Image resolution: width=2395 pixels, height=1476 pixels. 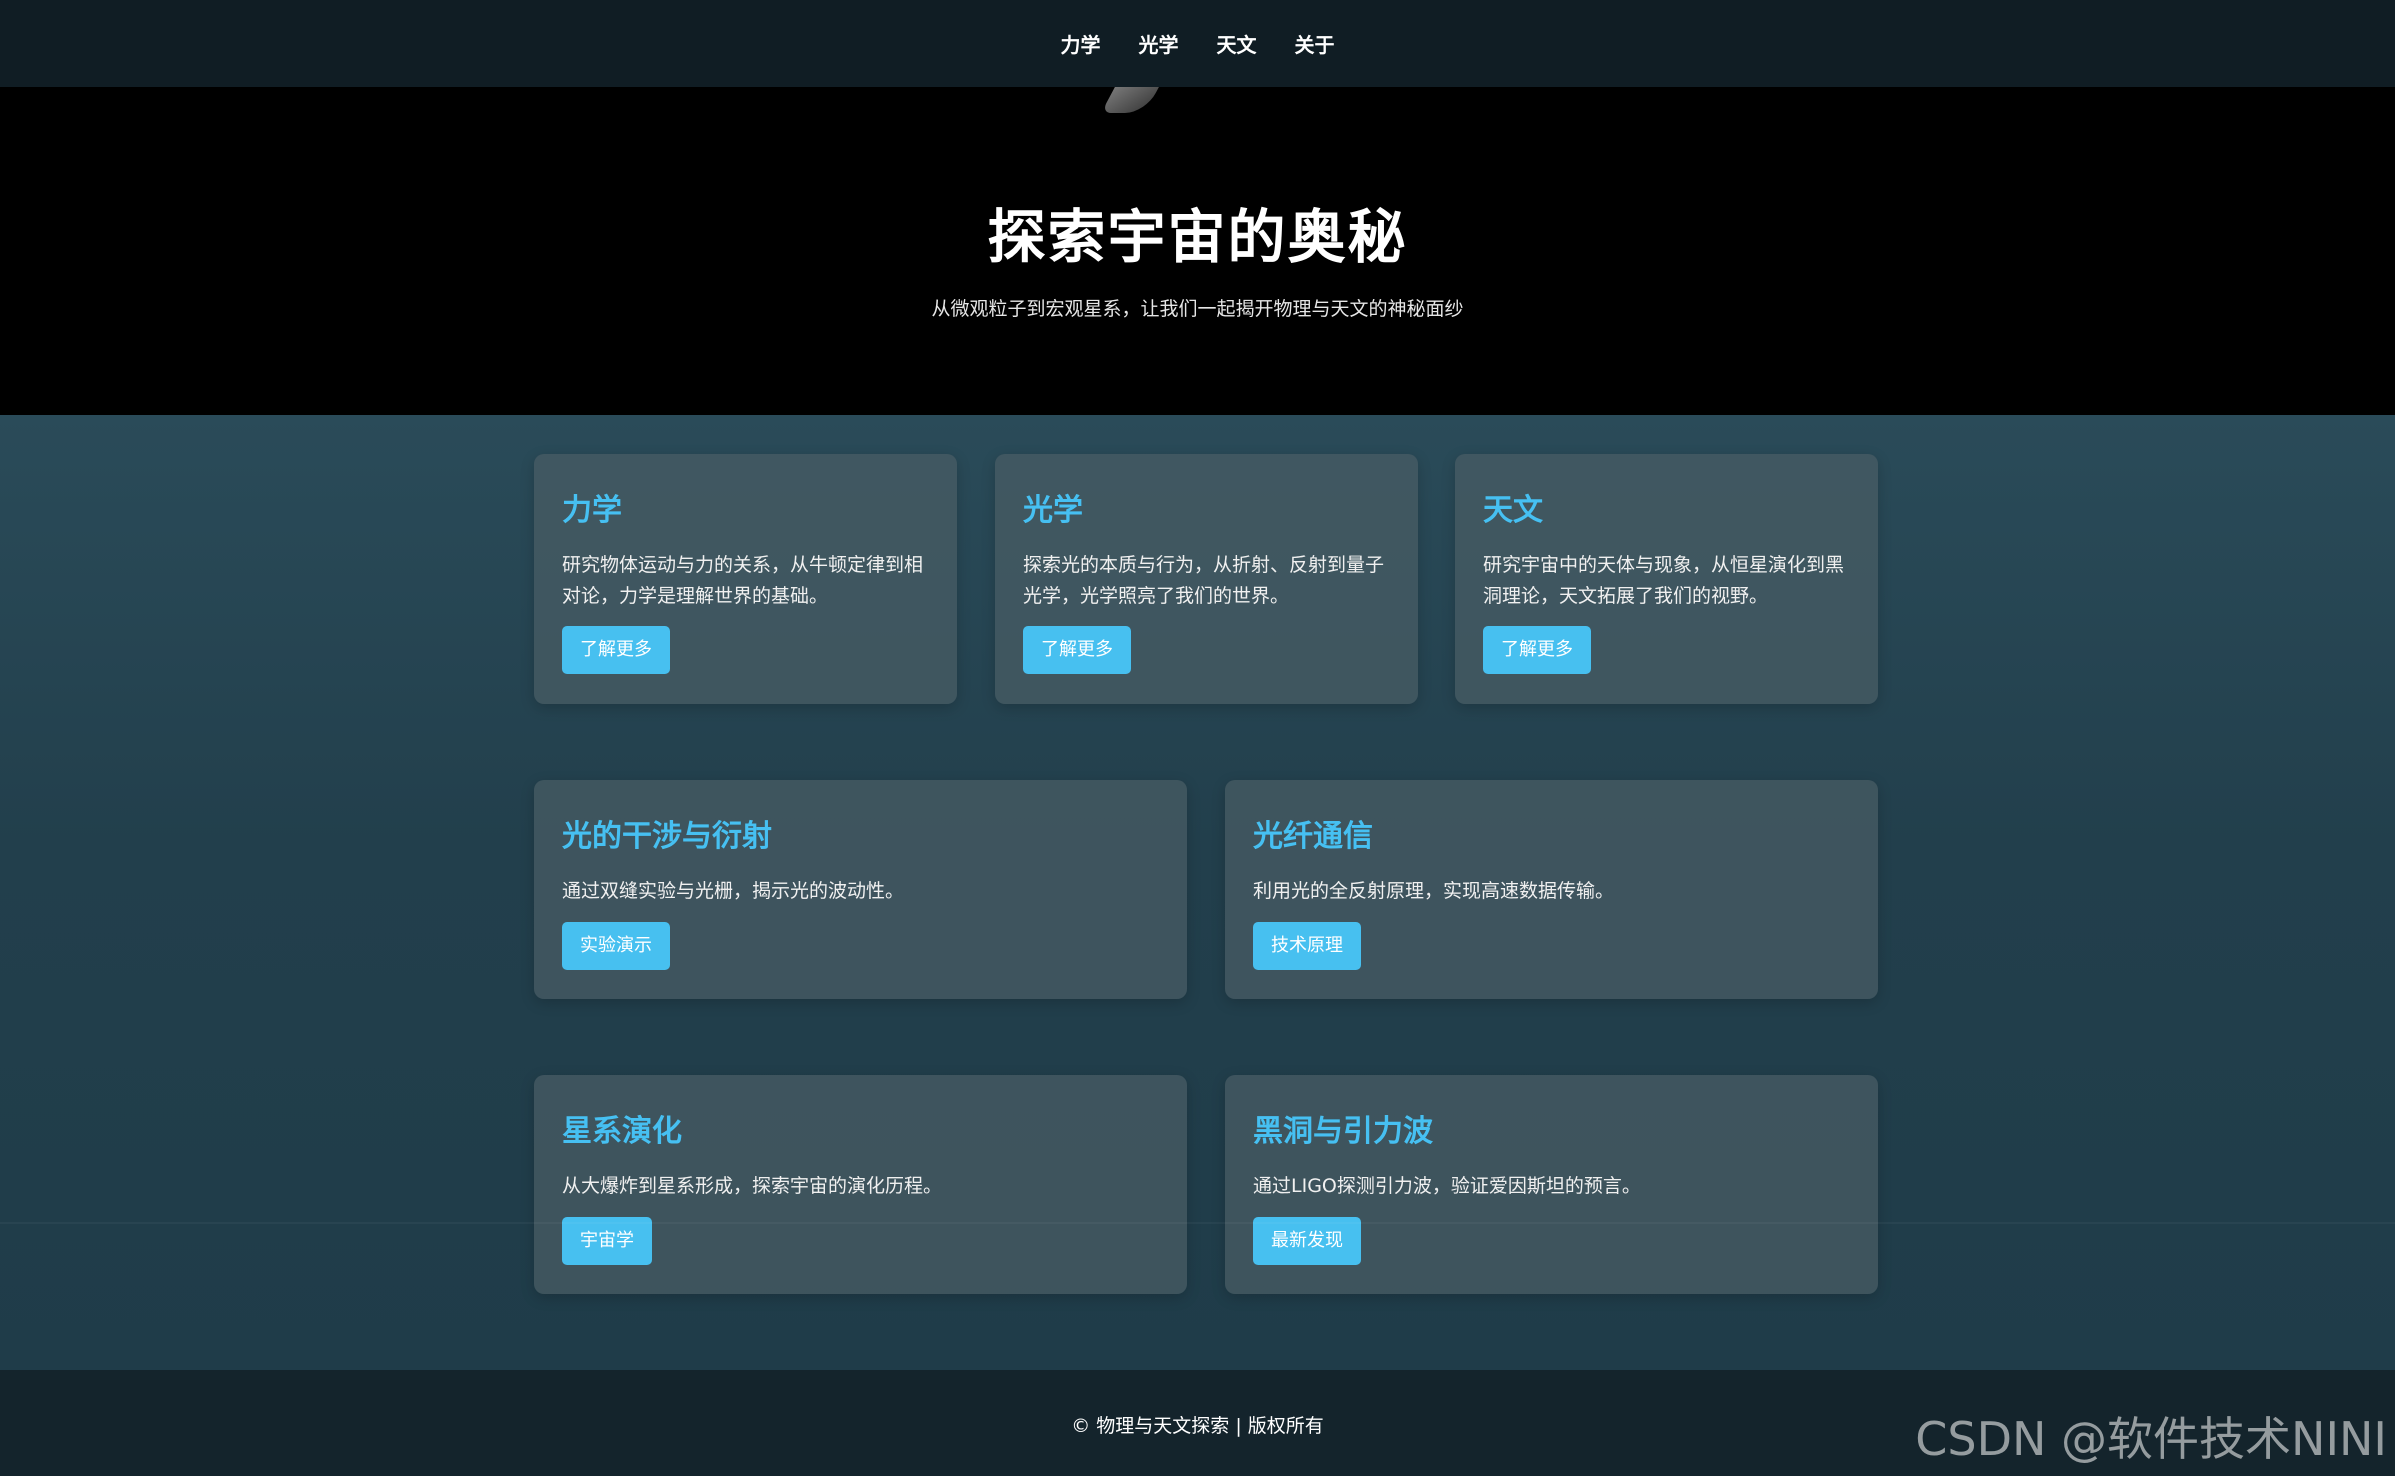 What do you see at coordinates (1237, 43) in the screenshot?
I see `nav-item-astronomy: 天文` at bounding box center [1237, 43].